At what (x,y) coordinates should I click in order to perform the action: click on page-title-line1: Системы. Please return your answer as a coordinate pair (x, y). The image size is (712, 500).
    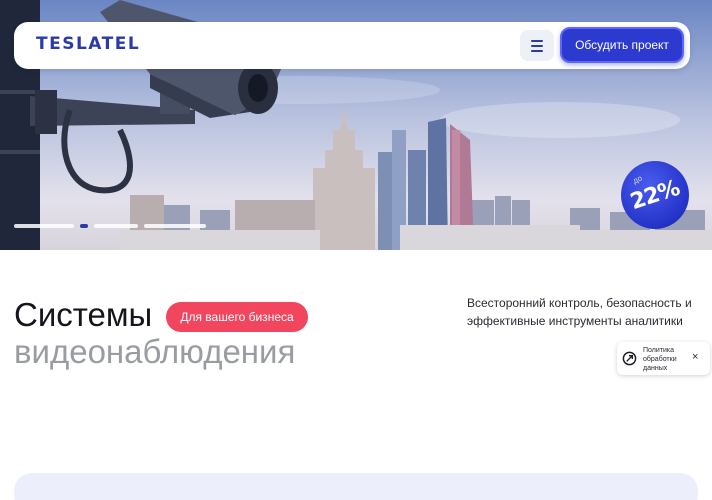
    Looking at the image, I should click on (83, 314).